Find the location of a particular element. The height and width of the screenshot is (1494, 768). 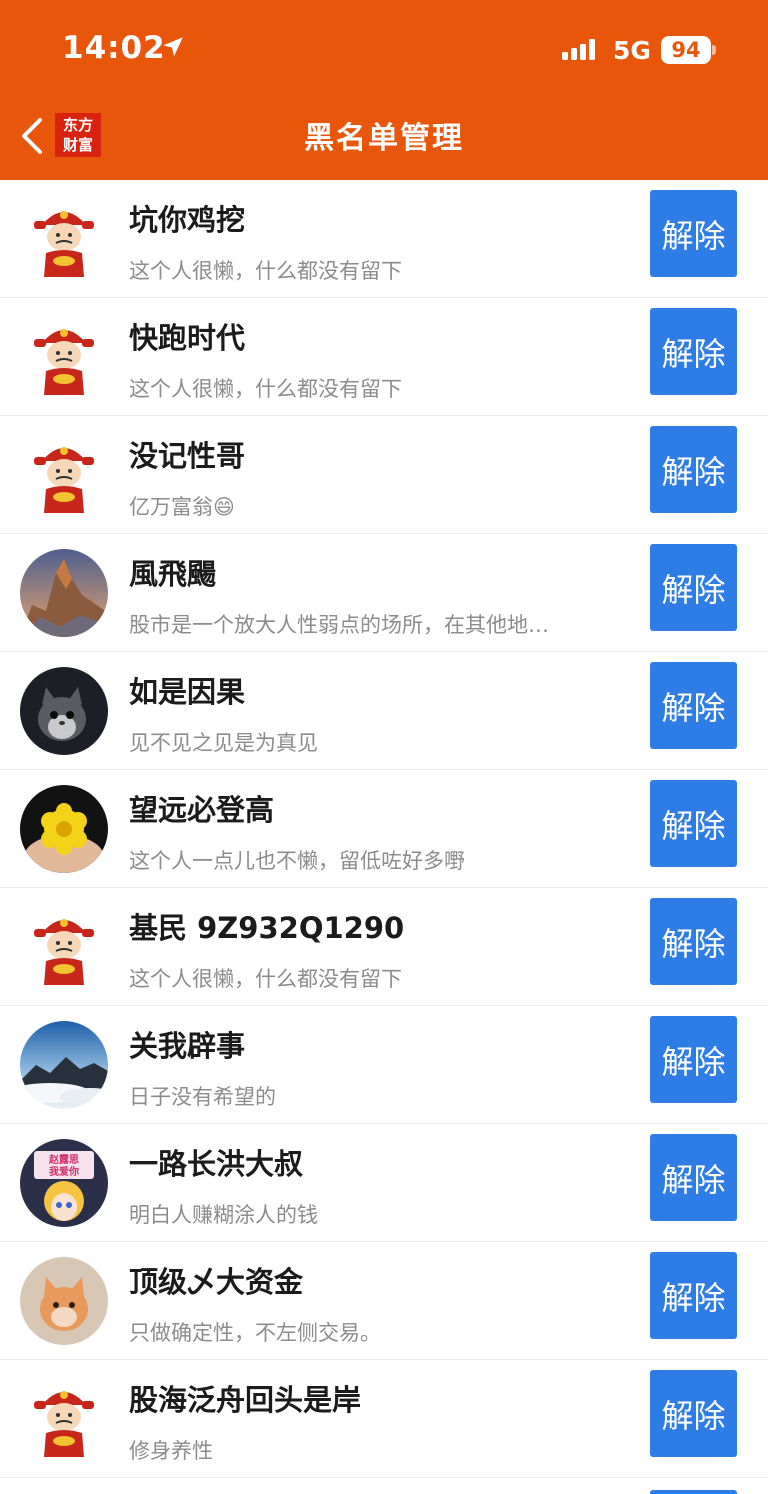

user-signature: 修身养性 is located at coordinates (171, 1451).